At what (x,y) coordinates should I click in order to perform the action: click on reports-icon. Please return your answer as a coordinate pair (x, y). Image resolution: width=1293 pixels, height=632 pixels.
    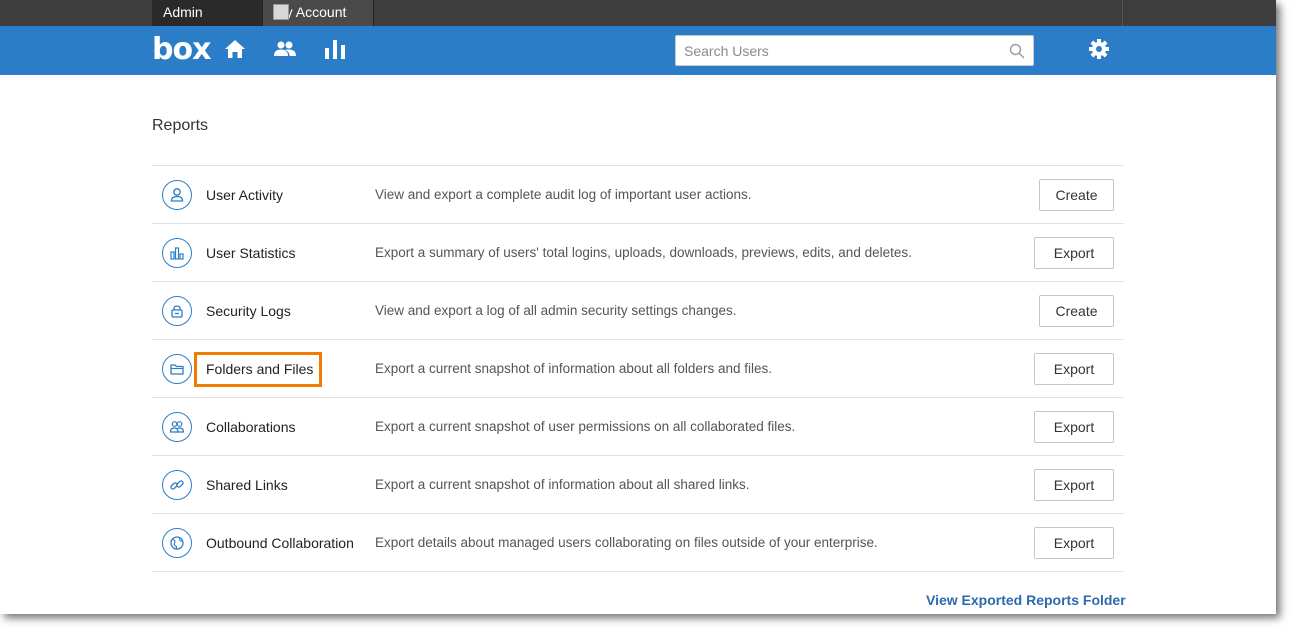
    Looking at the image, I should click on (335, 51).